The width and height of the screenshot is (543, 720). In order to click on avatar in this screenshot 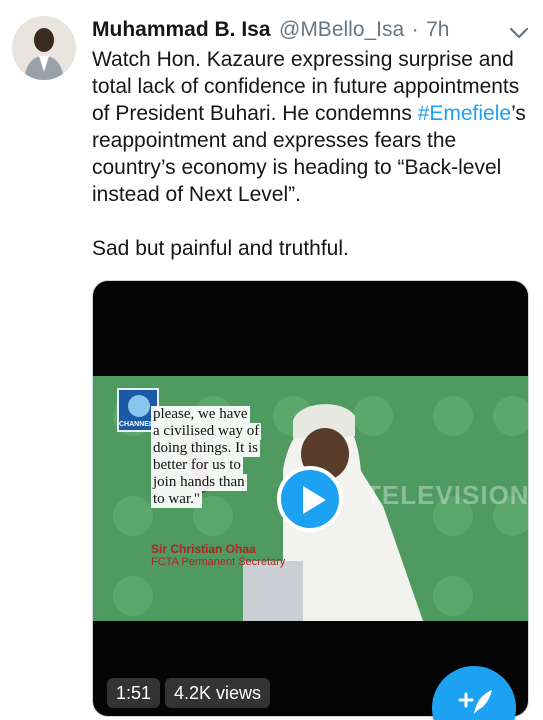, I will do `click(44, 48)`.